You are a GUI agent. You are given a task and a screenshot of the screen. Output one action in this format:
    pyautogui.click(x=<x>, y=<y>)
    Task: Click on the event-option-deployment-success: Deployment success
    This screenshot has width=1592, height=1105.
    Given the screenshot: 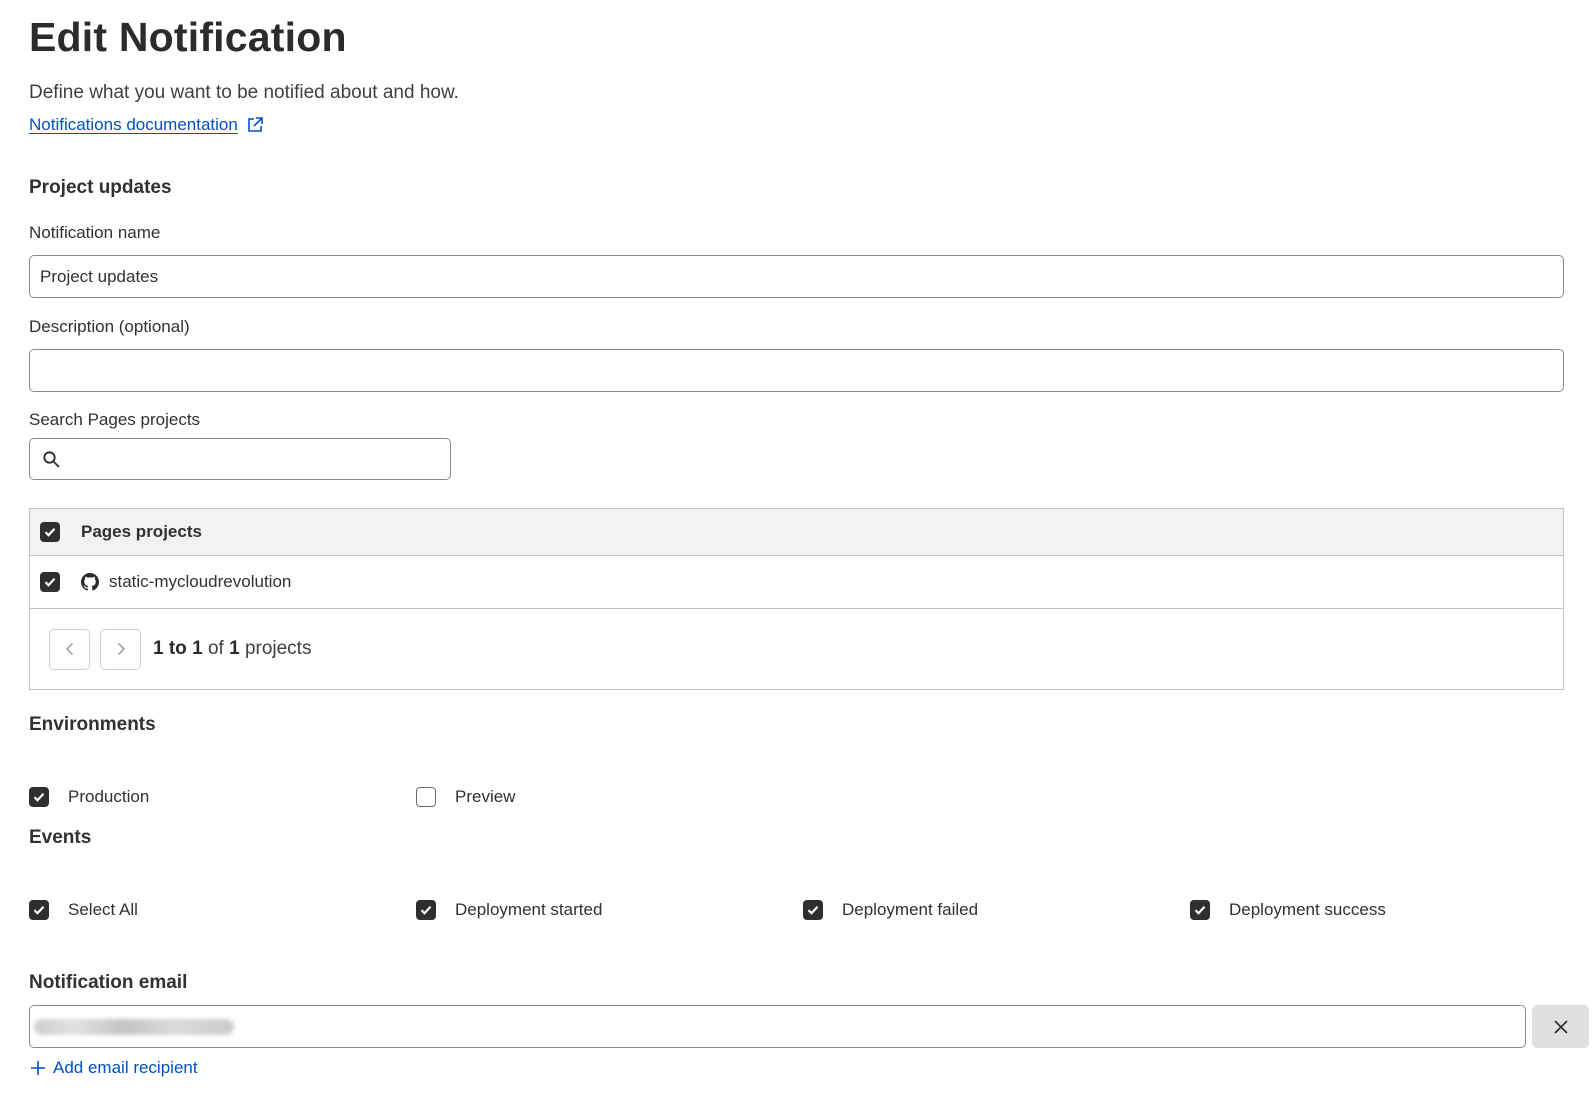 What is the action you would take?
    pyautogui.click(x=1288, y=910)
    